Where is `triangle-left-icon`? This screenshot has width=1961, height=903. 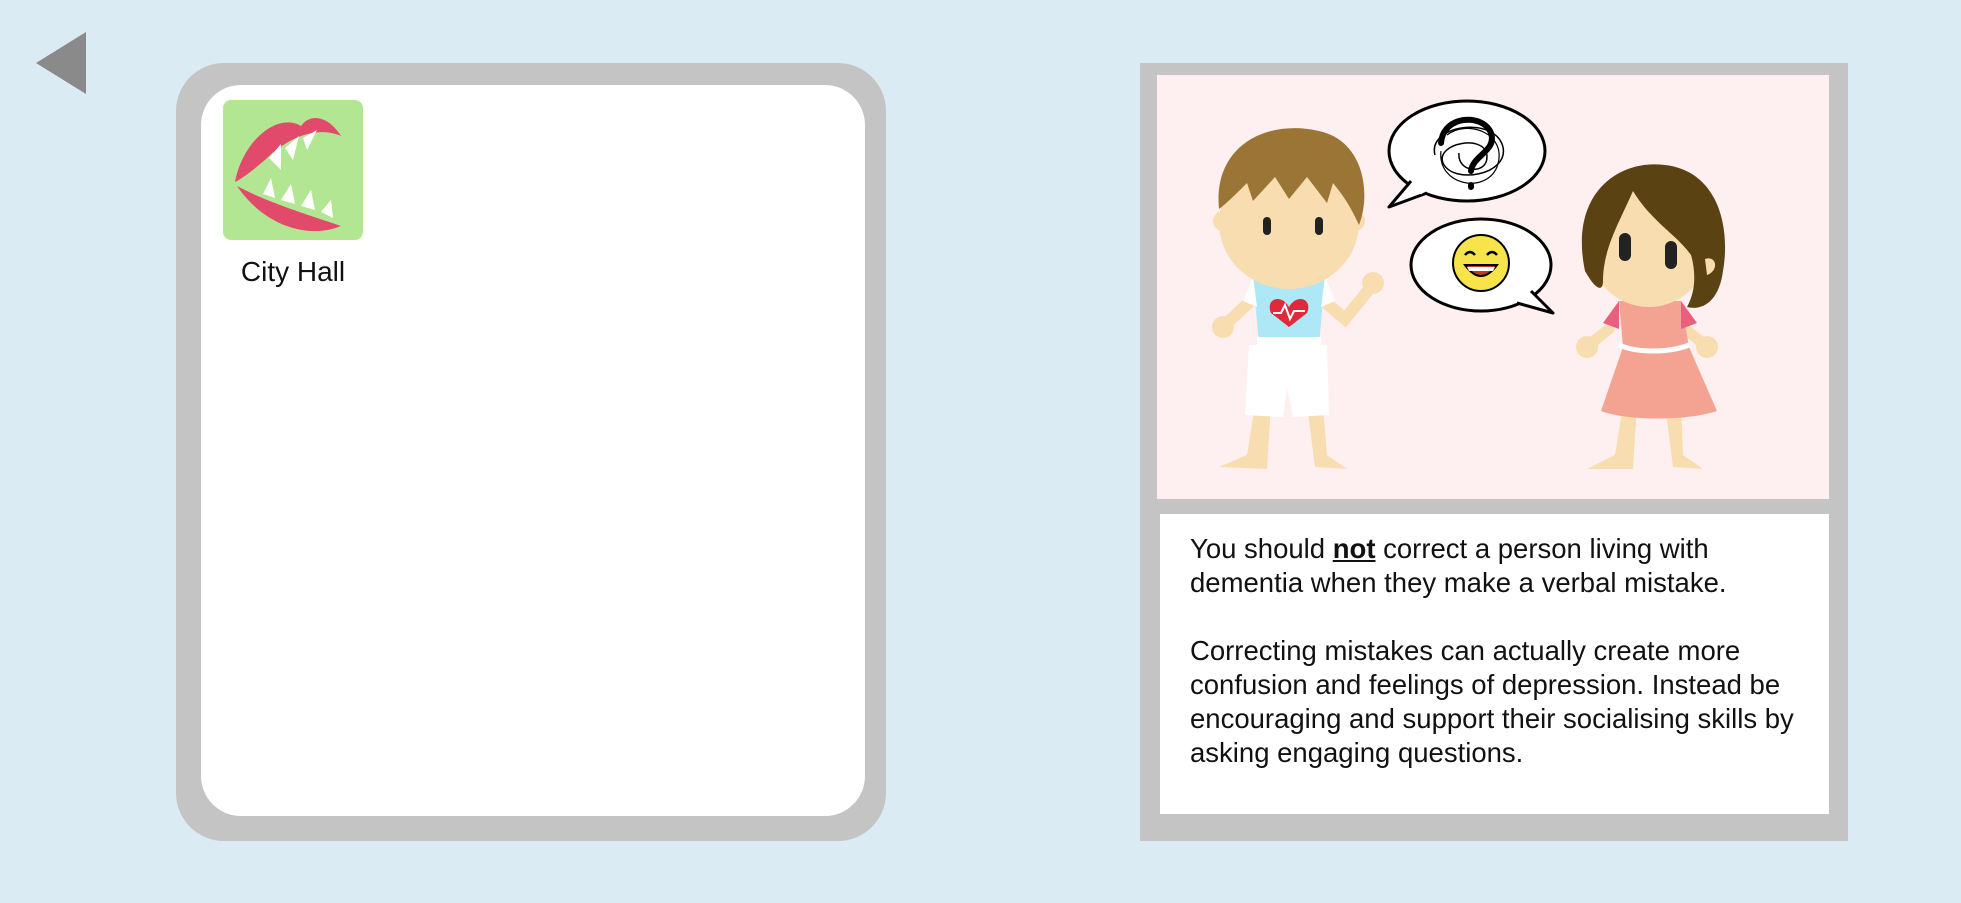
triangle-left-icon is located at coordinates (61, 63).